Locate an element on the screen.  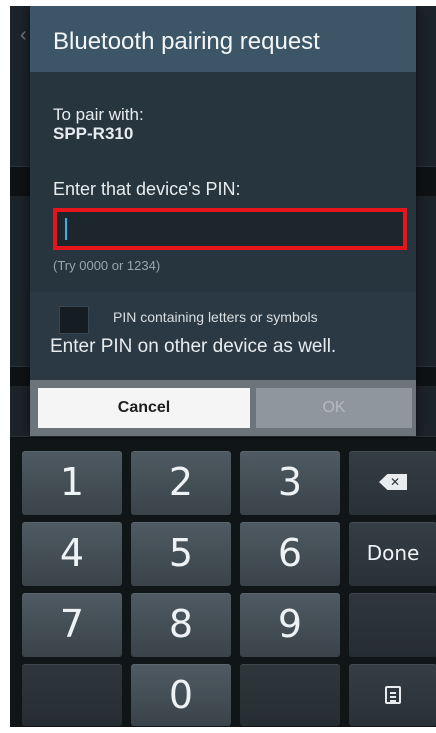
key-3: 3 is located at coordinates (290, 483).